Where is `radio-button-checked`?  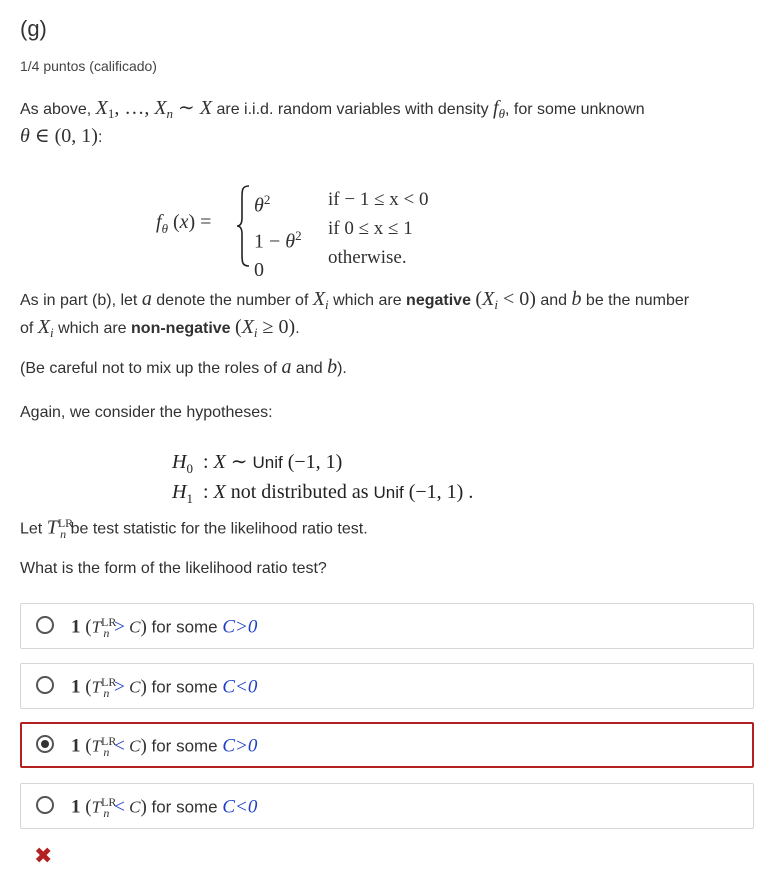 radio-button-checked is located at coordinates (45, 744).